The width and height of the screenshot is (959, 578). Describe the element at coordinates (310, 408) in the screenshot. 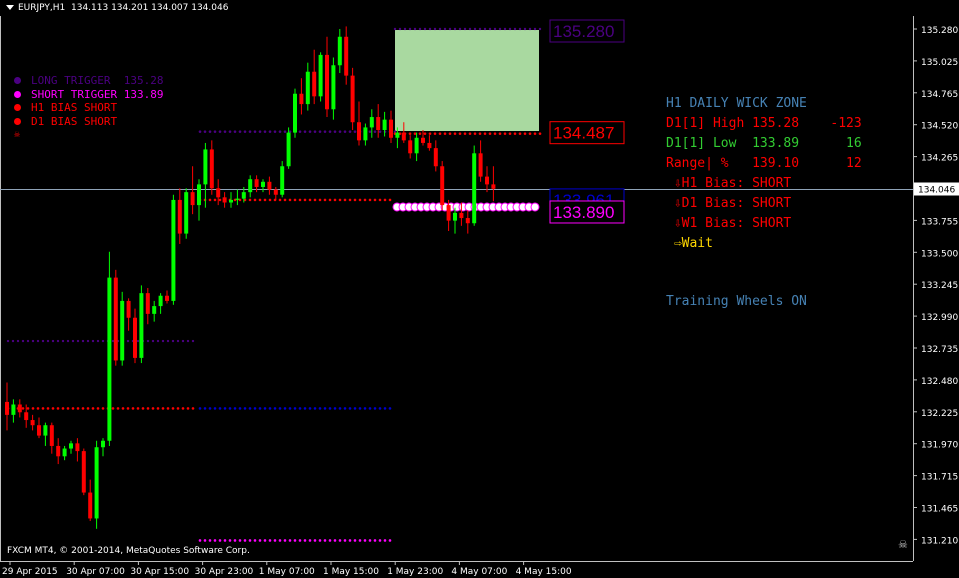

I see `blue-level-dot` at that location.